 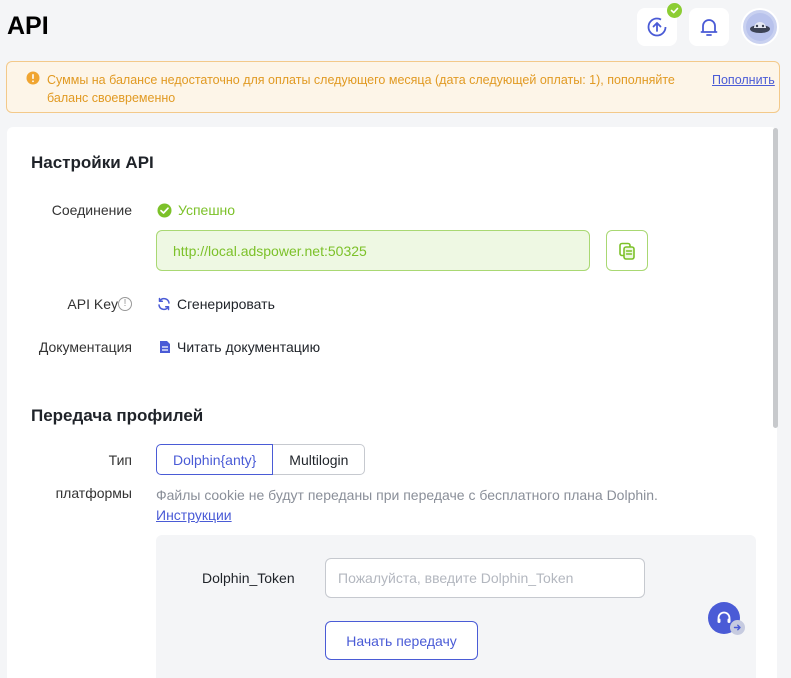 What do you see at coordinates (117, 415) in the screenshot?
I see `profile-transfer-title: Передача профилей` at bounding box center [117, 415].